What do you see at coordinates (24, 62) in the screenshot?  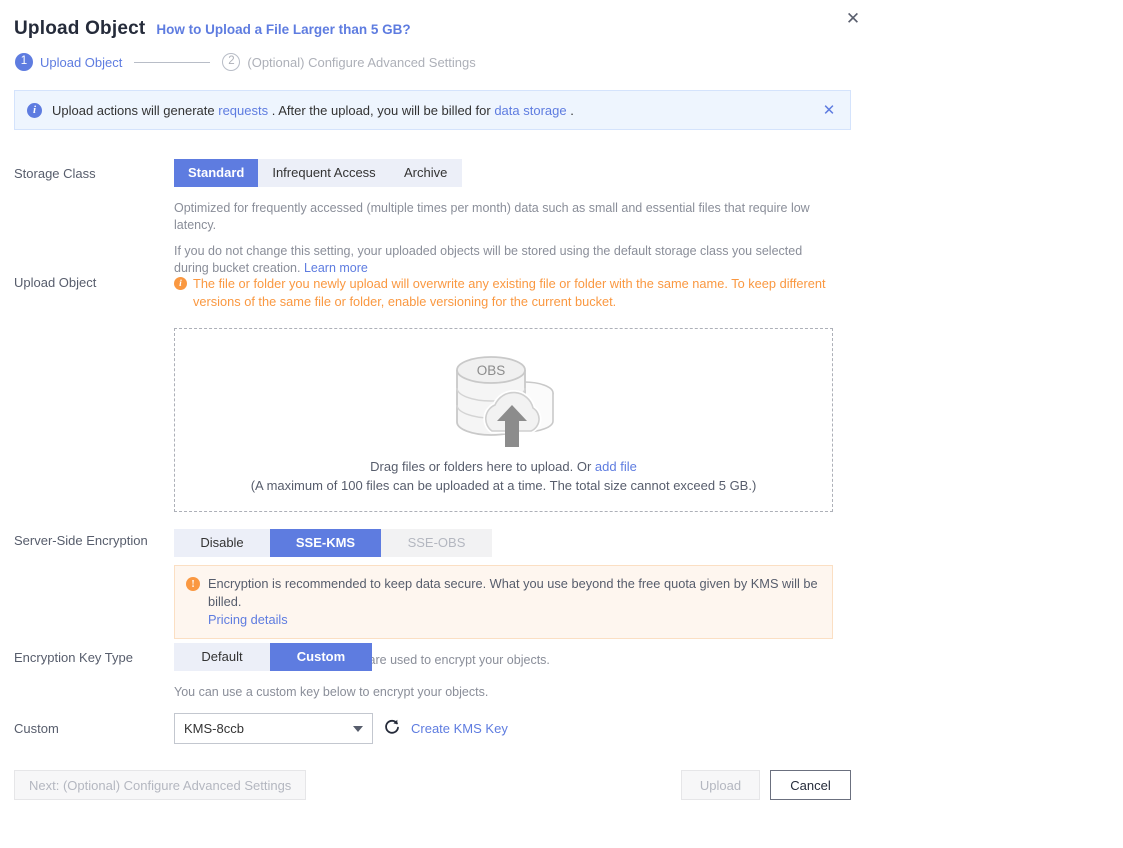 I see `step-1-bullet: 1` at bounding box center [24, 62].